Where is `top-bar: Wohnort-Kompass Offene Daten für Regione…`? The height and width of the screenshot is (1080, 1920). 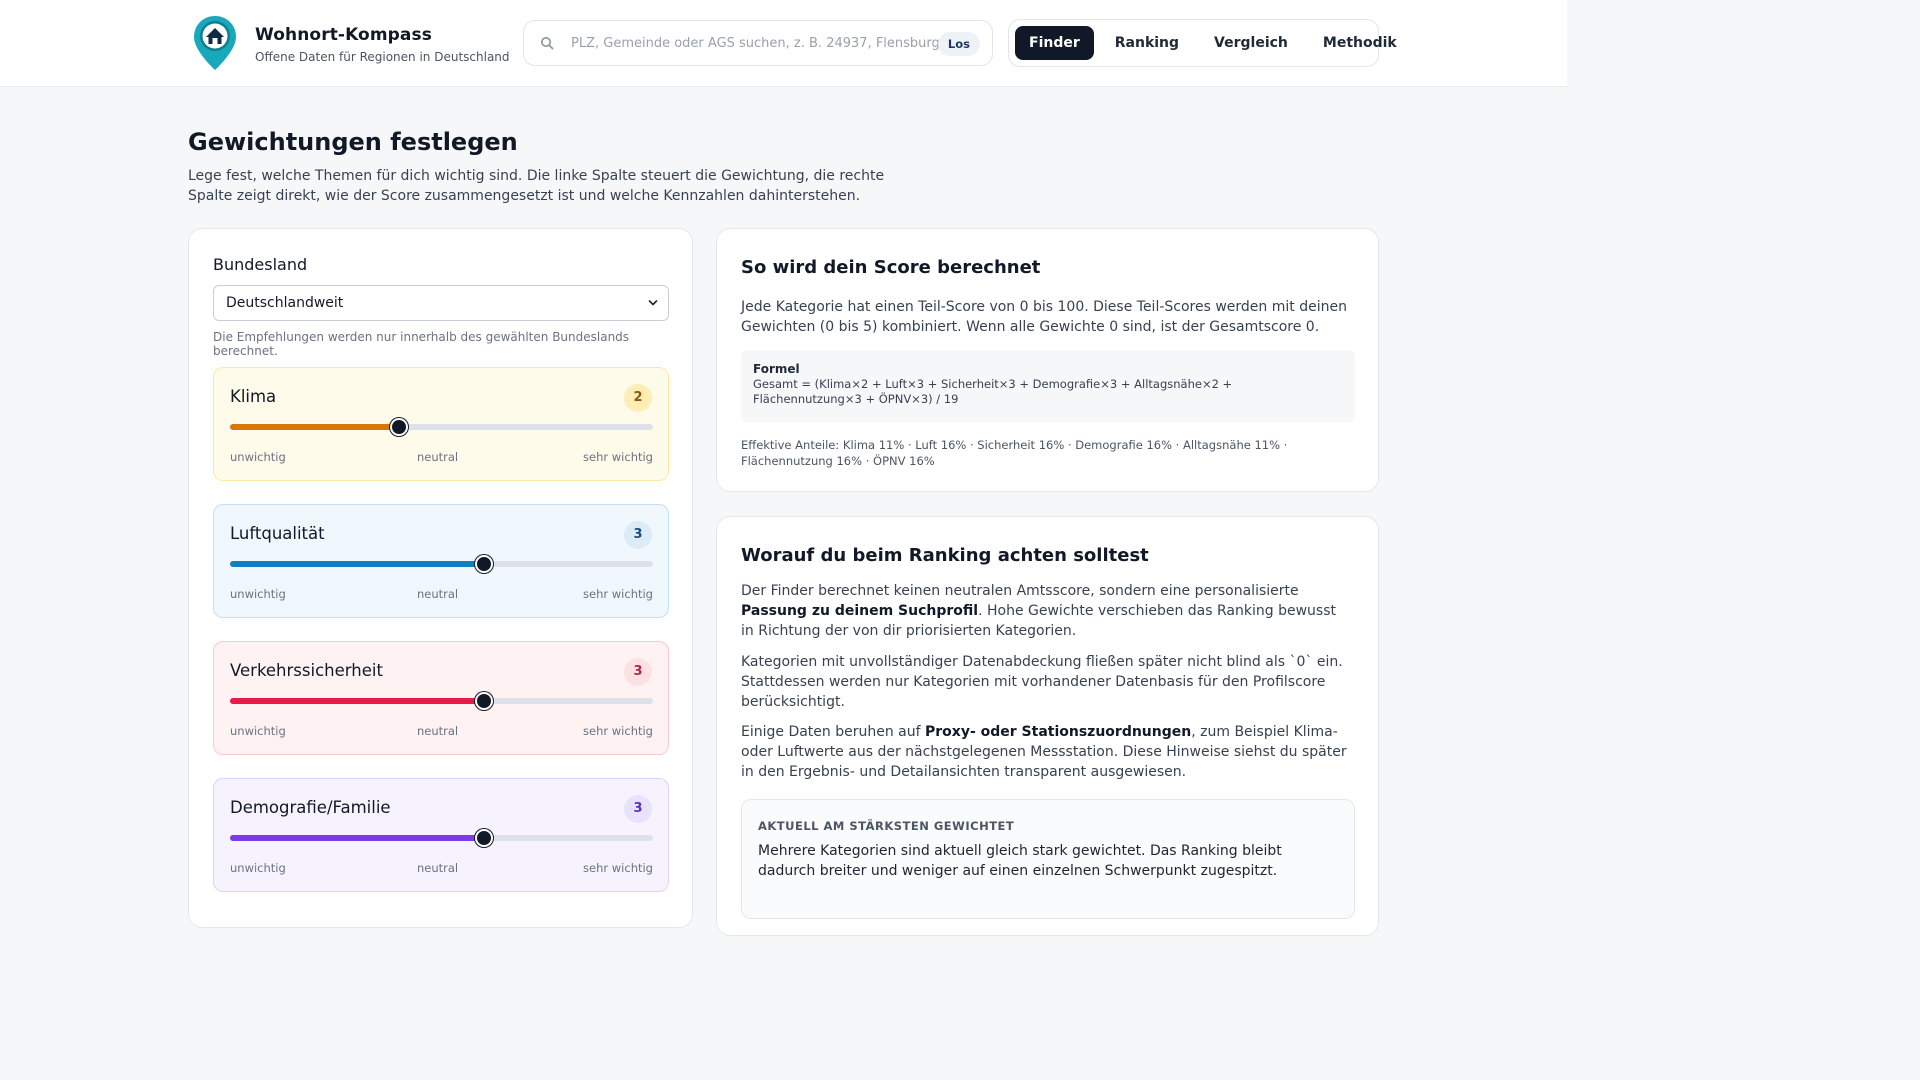
top-bar: Wohnort-Kompass Offene Daten für Regione… is located at coordinates (783, 43).